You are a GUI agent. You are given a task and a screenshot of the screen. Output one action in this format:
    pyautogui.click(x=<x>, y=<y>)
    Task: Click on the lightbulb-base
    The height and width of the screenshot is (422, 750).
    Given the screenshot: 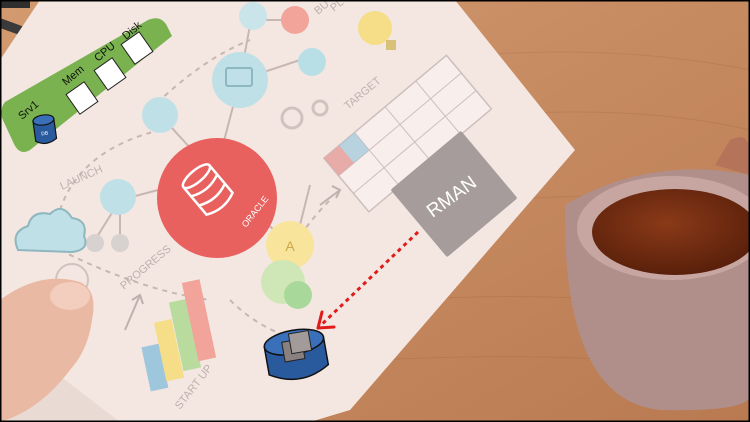 What is the action you would take?
    pyautogui.click(x=391, y=45)
    